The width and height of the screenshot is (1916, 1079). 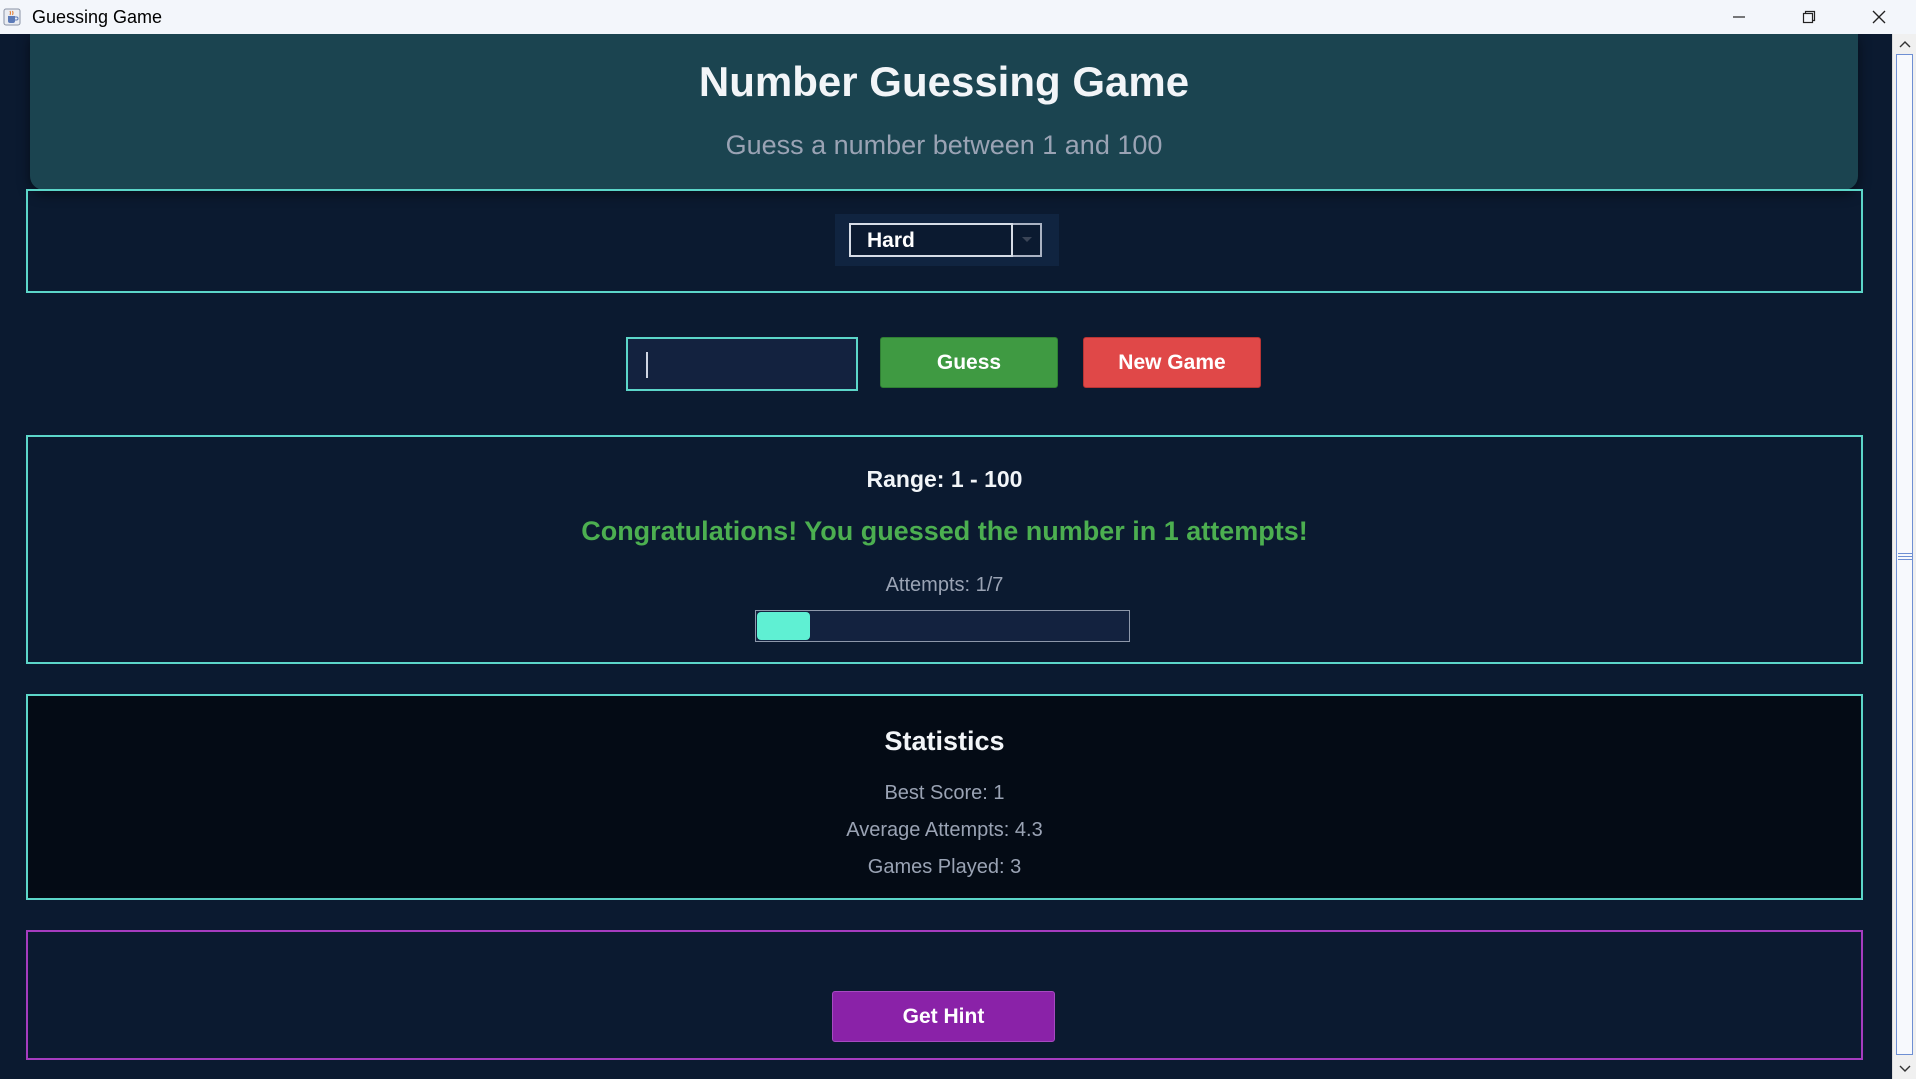 What do you see at coordinates (944, 145) in the screenshot?
I see `page-subtitle: Guess a number between 1 and 100` at bounding box center [944, 145].